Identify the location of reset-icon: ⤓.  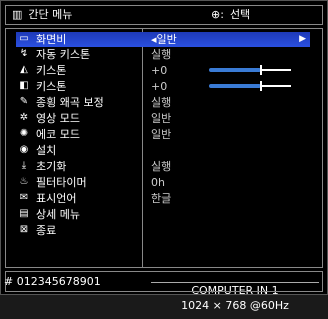
(24, 165).